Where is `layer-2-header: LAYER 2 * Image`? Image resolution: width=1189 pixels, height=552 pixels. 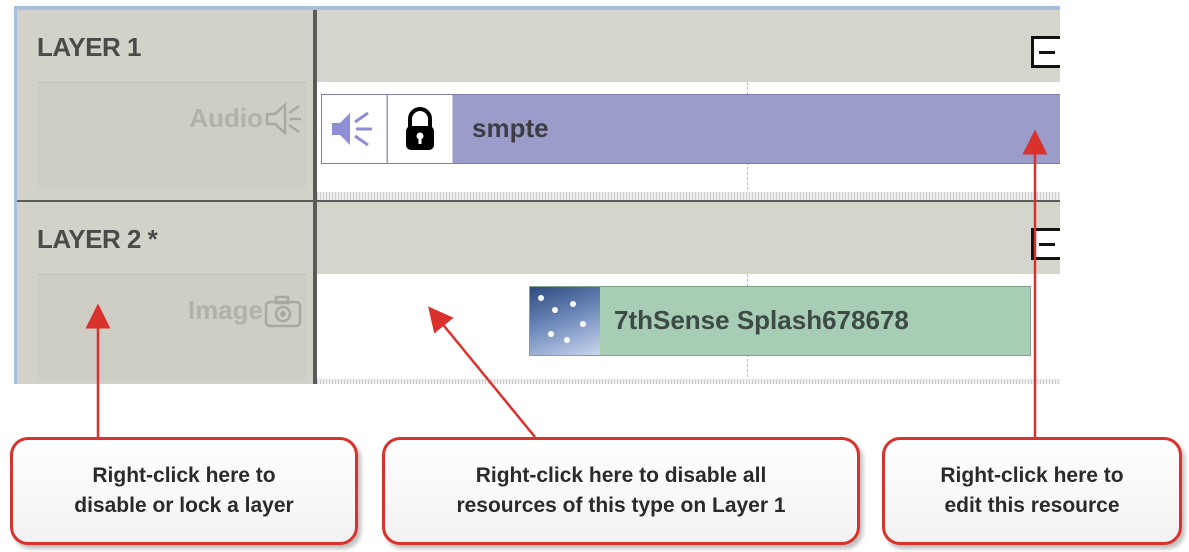
layer-2-header: LAYER 2 * Image is located at coordinates (165, 293).